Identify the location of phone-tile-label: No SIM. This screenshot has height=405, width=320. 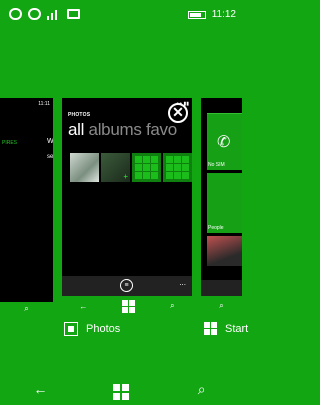
(216, 165).